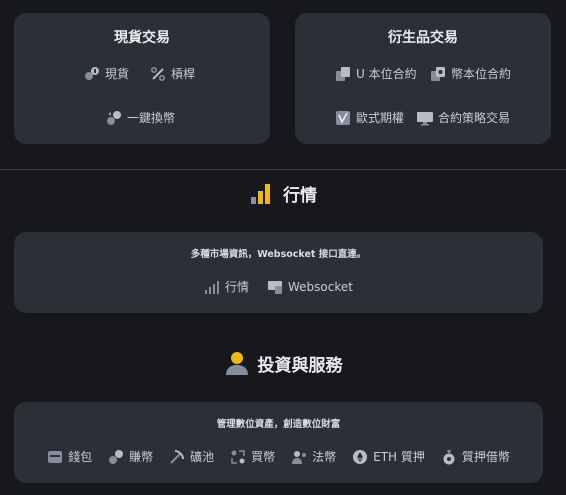 The width and height of the screenshot is (566, 495). What do you see at coordinates (80, 457) in the screenshot?
I see `wallet-label: 錢包` at bounding box center [80, 457].